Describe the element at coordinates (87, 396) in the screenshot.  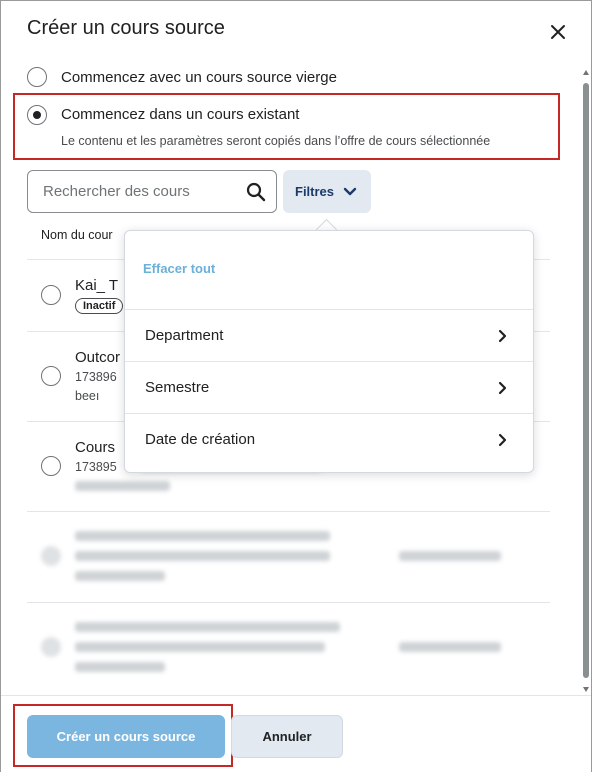
I see `row-code-secondary: beeı` at that location.